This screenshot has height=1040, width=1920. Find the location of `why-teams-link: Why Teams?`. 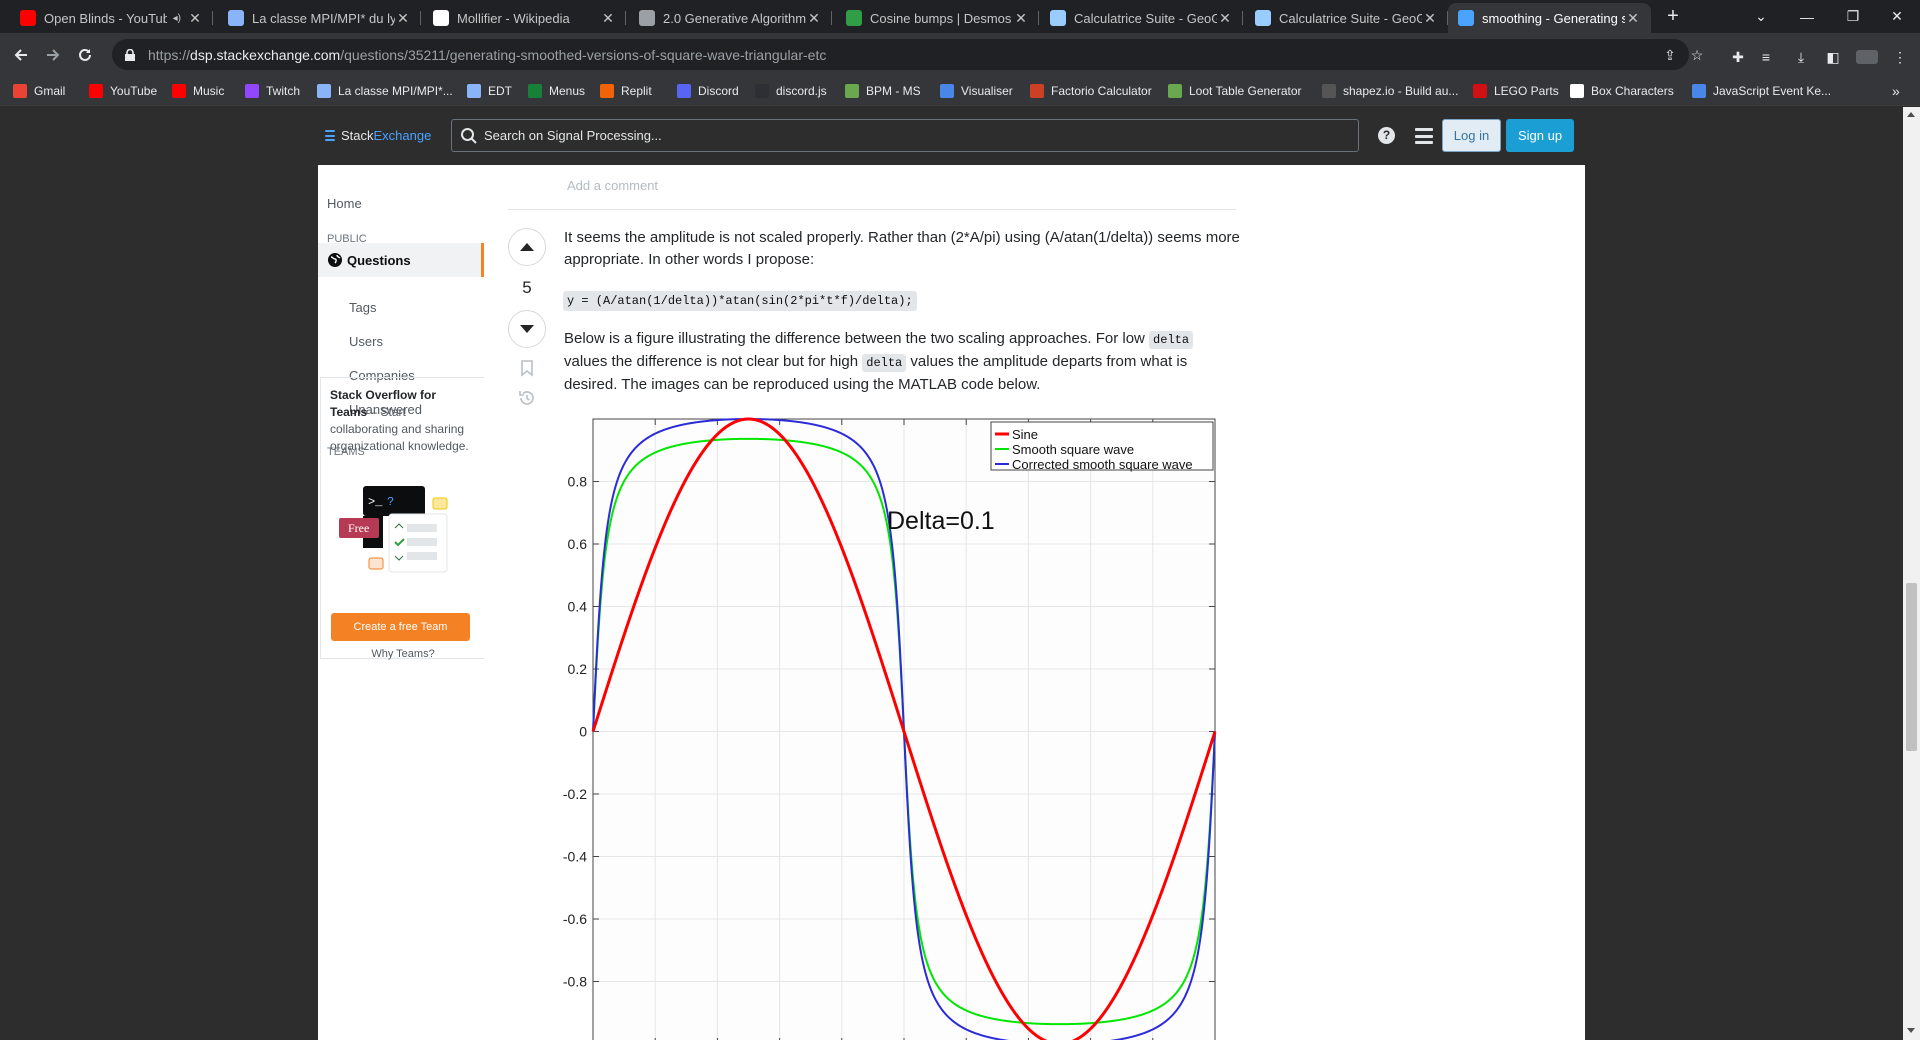

why-teams-link: Why Teams? is located at coordinates (403, 654).